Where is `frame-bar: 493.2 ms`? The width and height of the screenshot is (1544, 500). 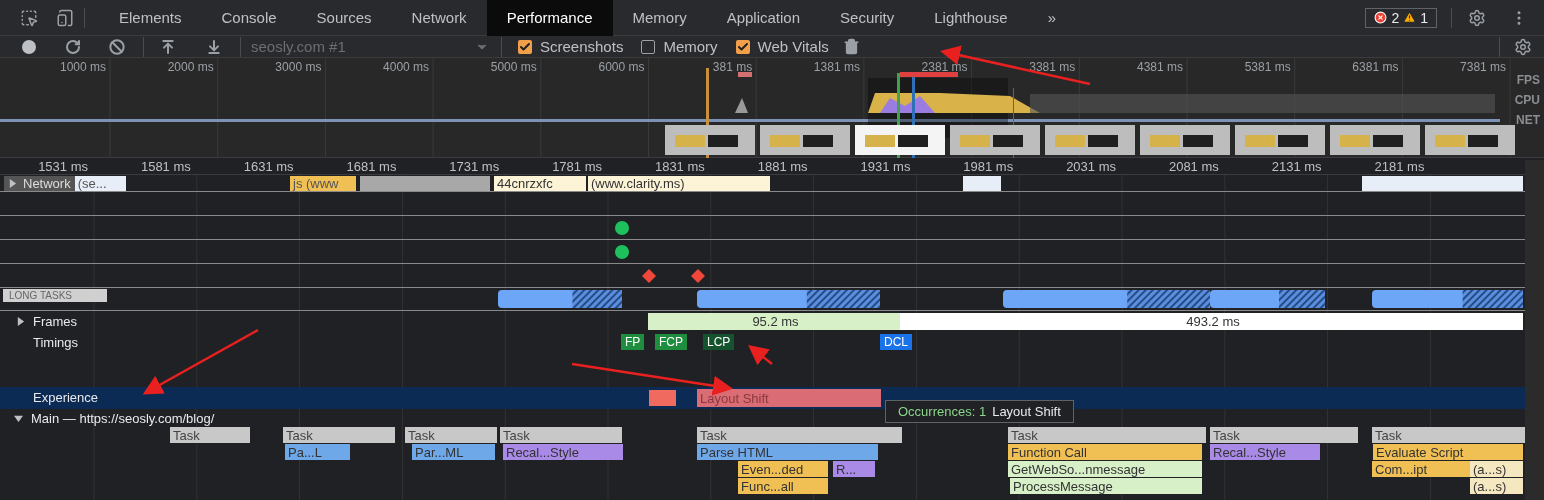 frame-bar: 493.2 ms is located at coordinates (1211, 321).